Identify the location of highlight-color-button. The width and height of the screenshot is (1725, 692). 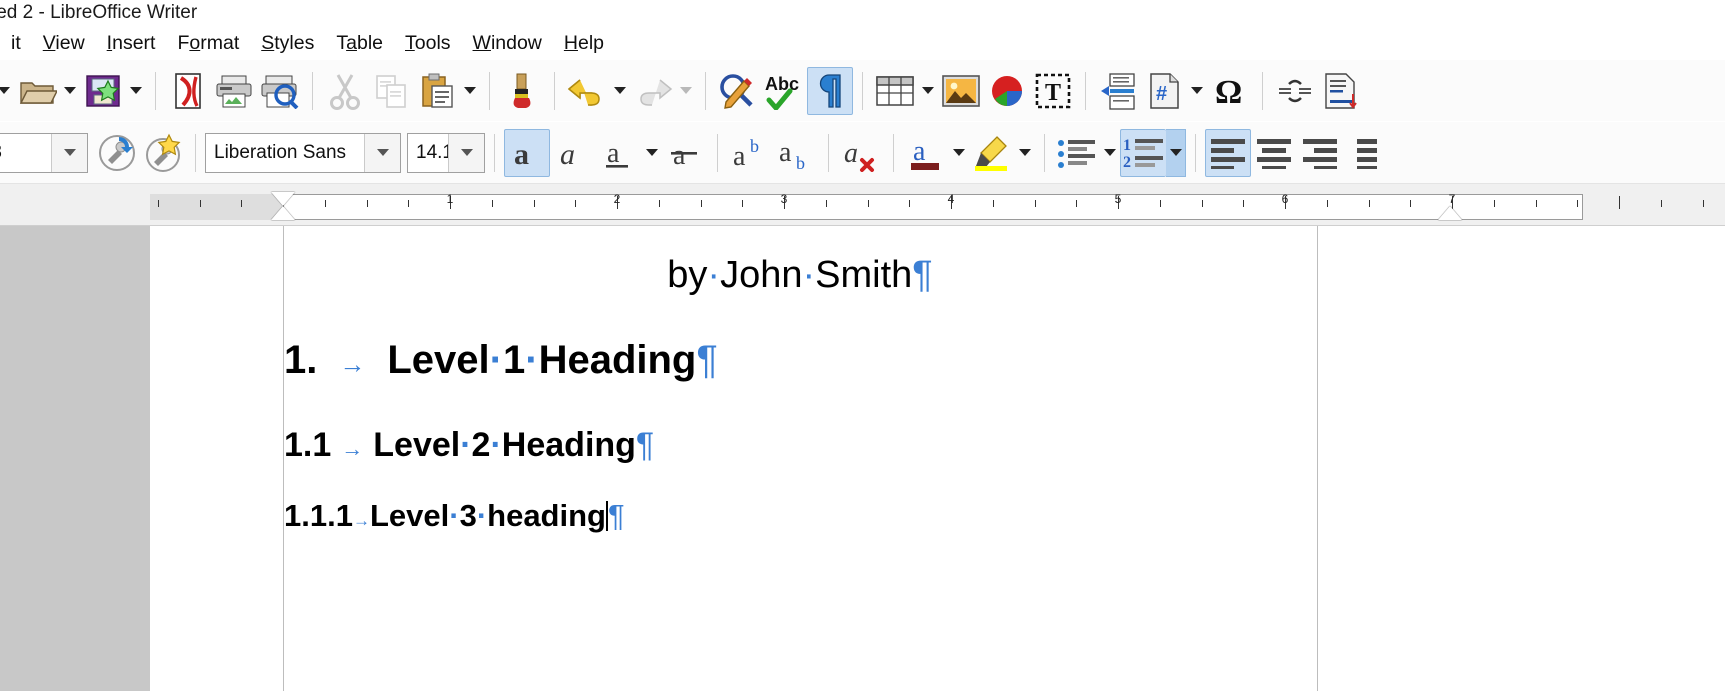
(992, 153).